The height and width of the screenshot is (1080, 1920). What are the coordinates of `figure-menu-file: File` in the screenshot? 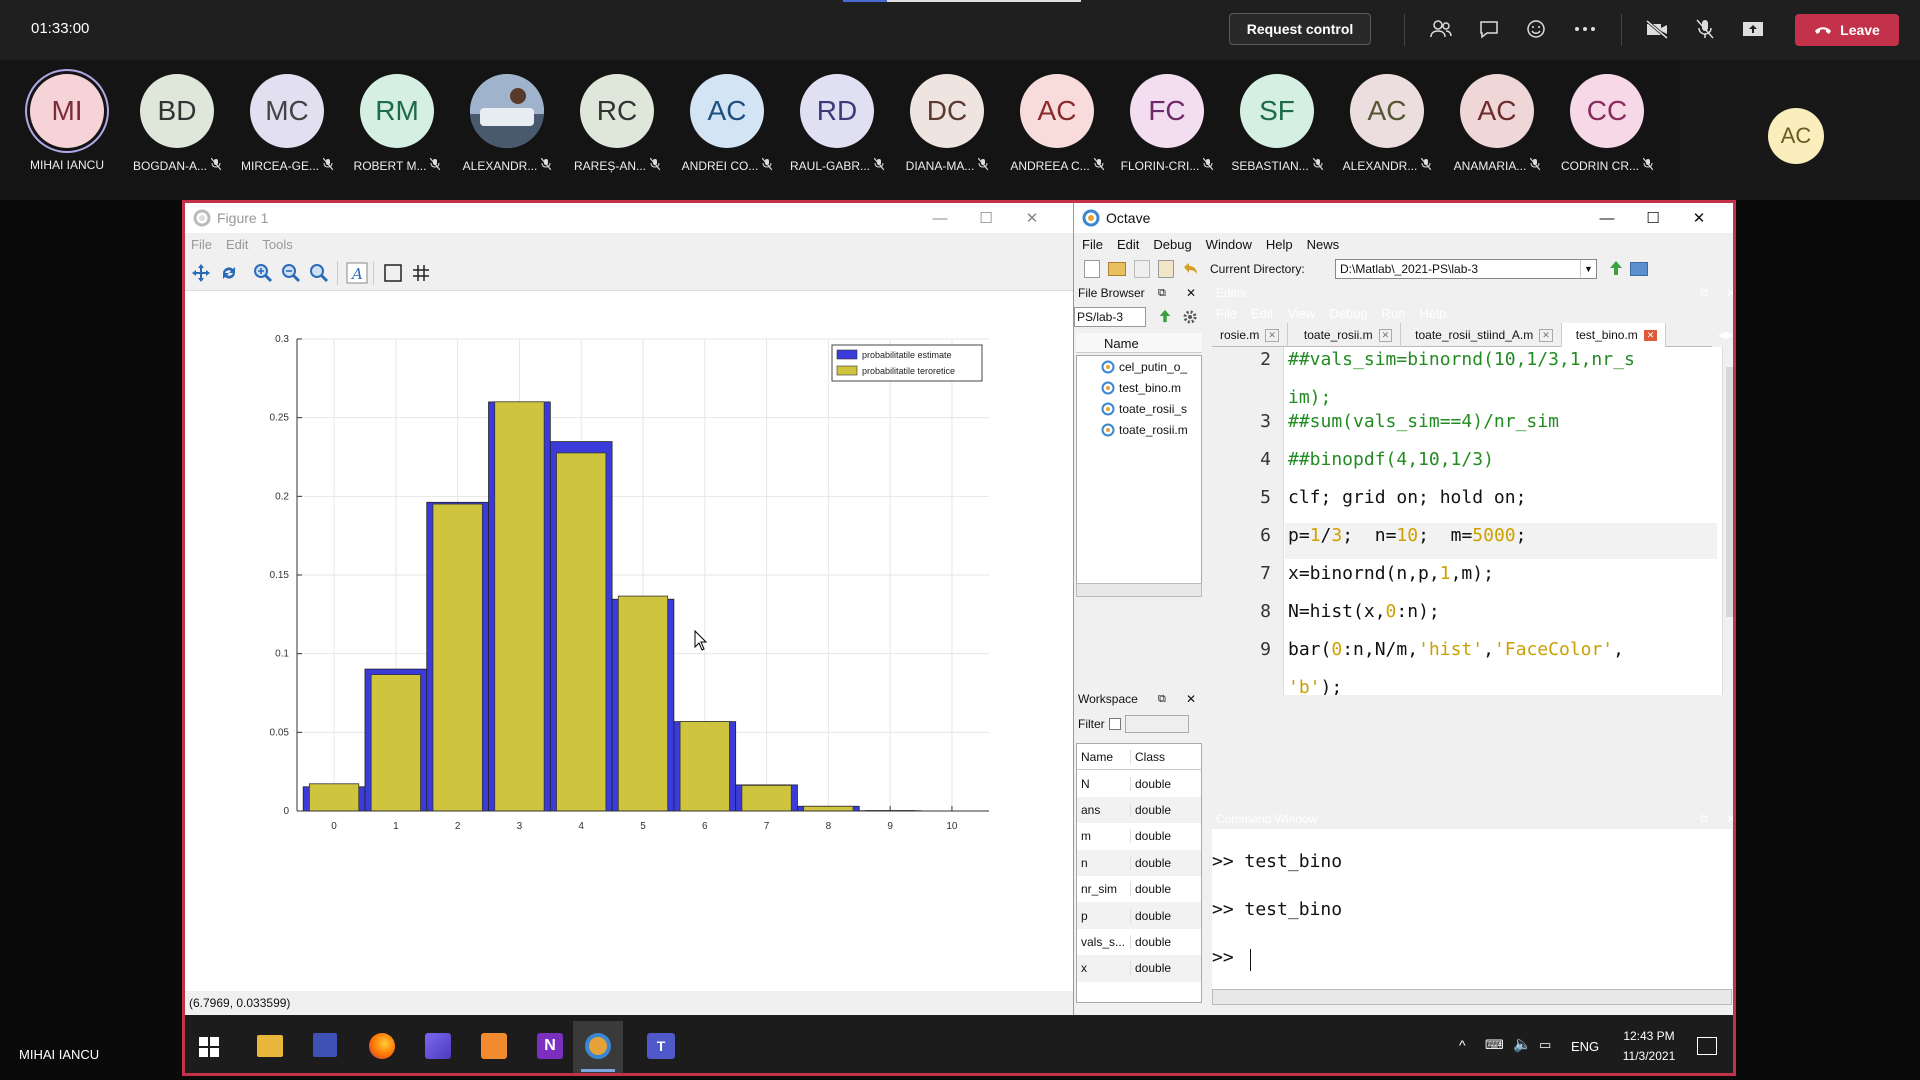 It's located at (201, 244).